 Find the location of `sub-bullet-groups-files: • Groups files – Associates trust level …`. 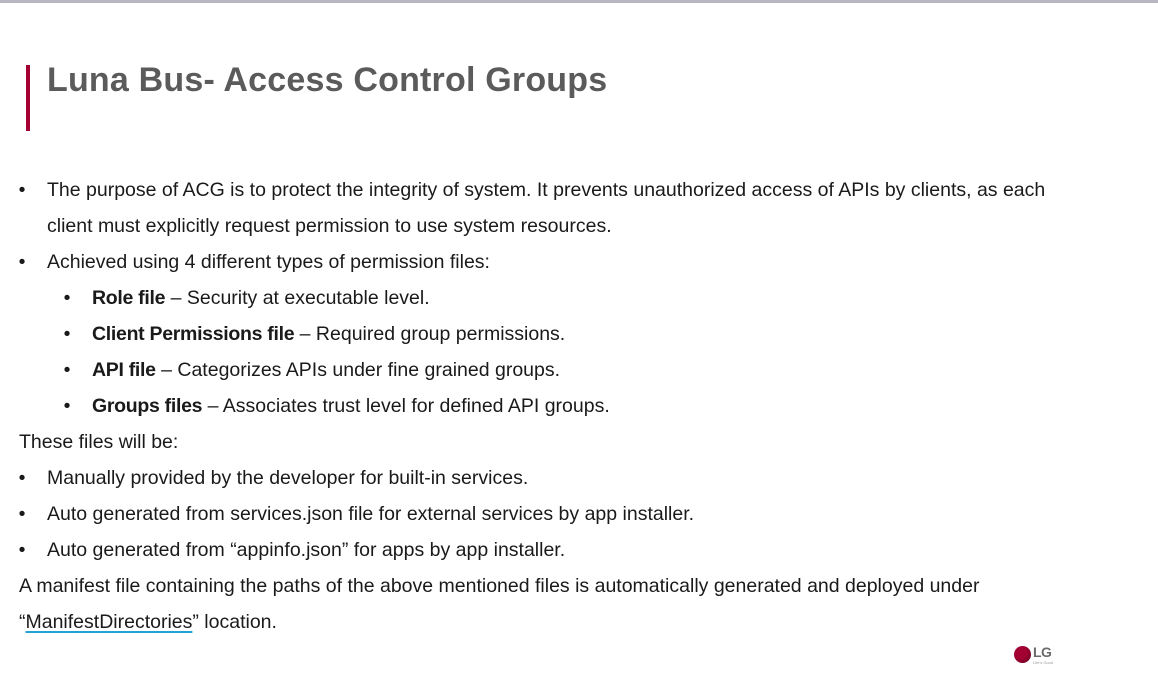

sub-bullet-groups-files: • Groups files – Associates trust level … is located at coordinates (560, 406).